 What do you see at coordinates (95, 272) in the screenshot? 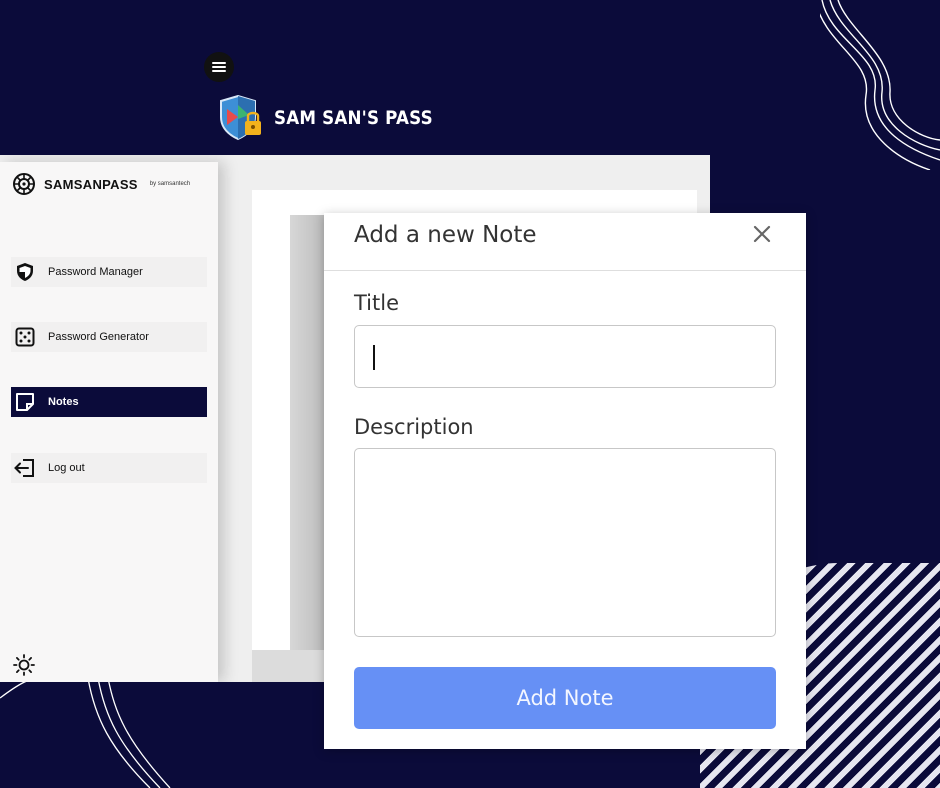
I see `sidebar-item-label: Password Manager` at bounding box center [95, 272].